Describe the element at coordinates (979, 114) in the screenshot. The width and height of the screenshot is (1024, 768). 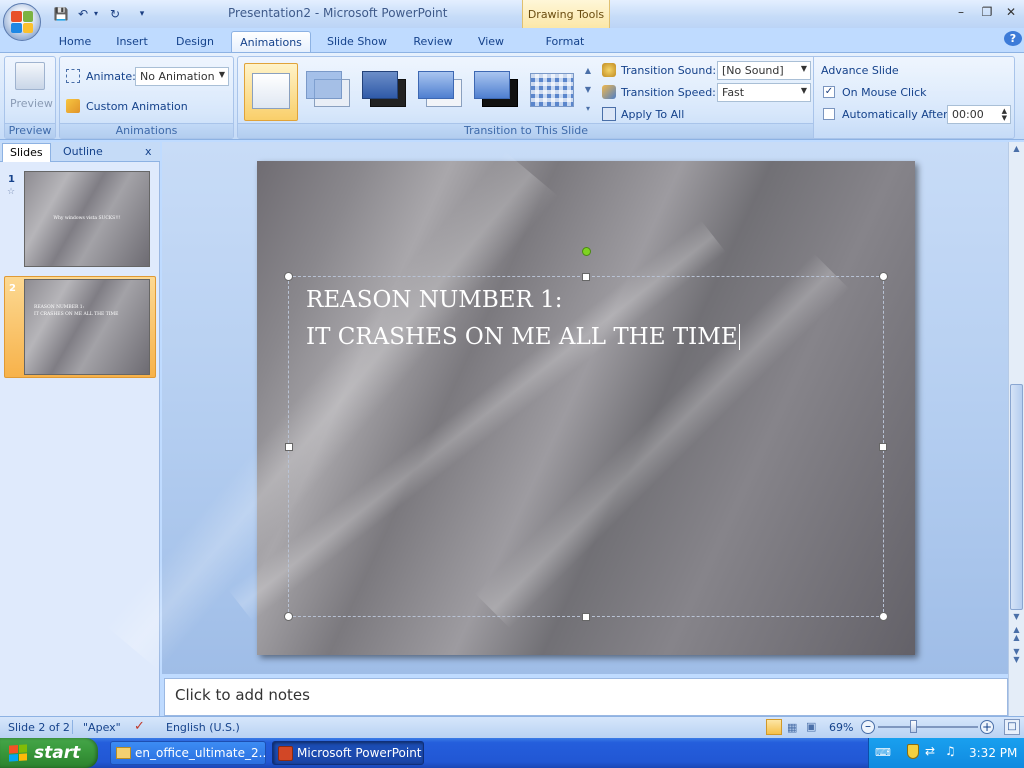
I see `auto-time-spinner: 00:00 ▲ ▼` at that location.